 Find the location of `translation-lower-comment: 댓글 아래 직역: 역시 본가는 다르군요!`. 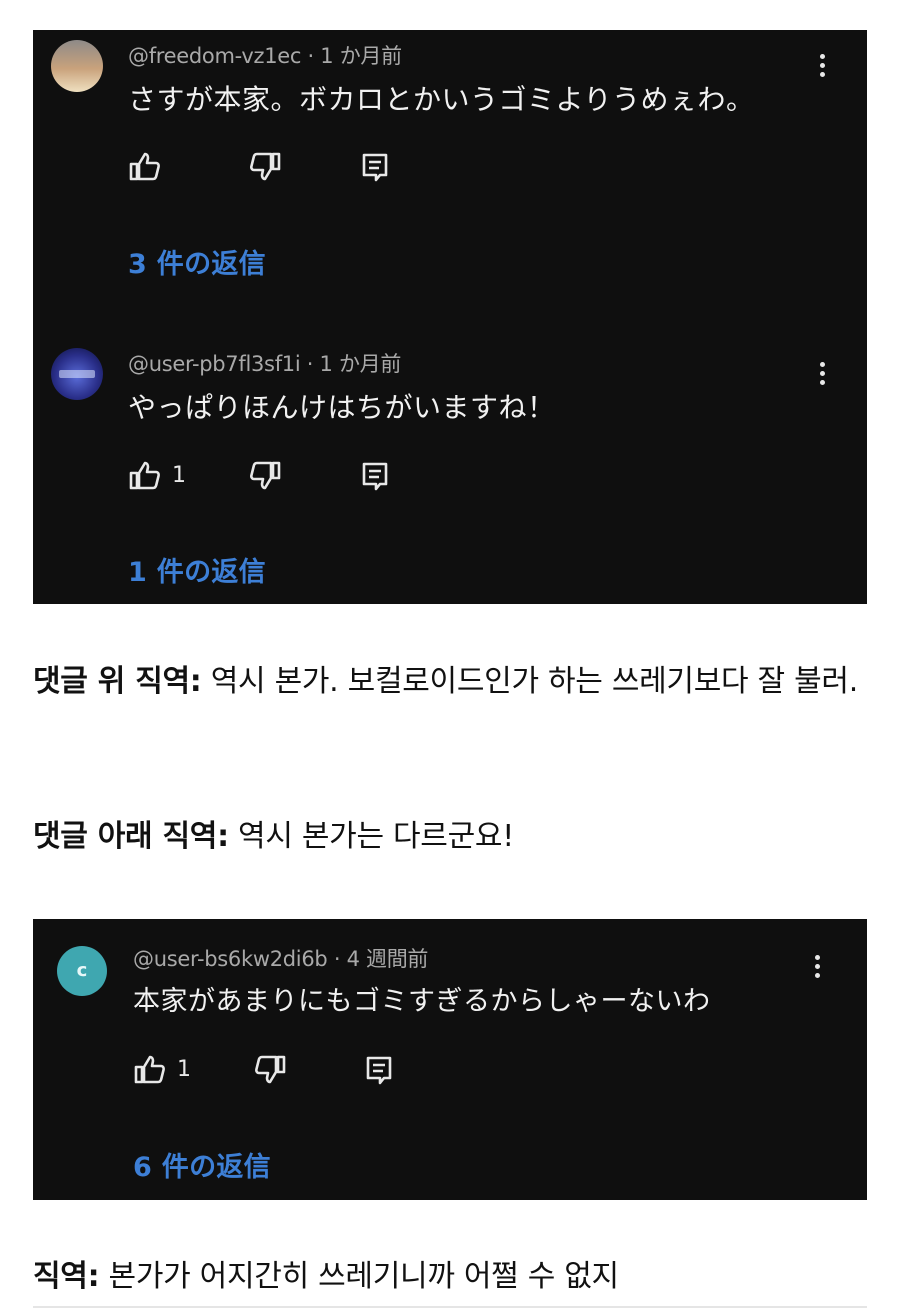

translation-lower-comment: 댓글 아래 직역: 역시 본가는 다르군요! is located at coordinates (450, 837).